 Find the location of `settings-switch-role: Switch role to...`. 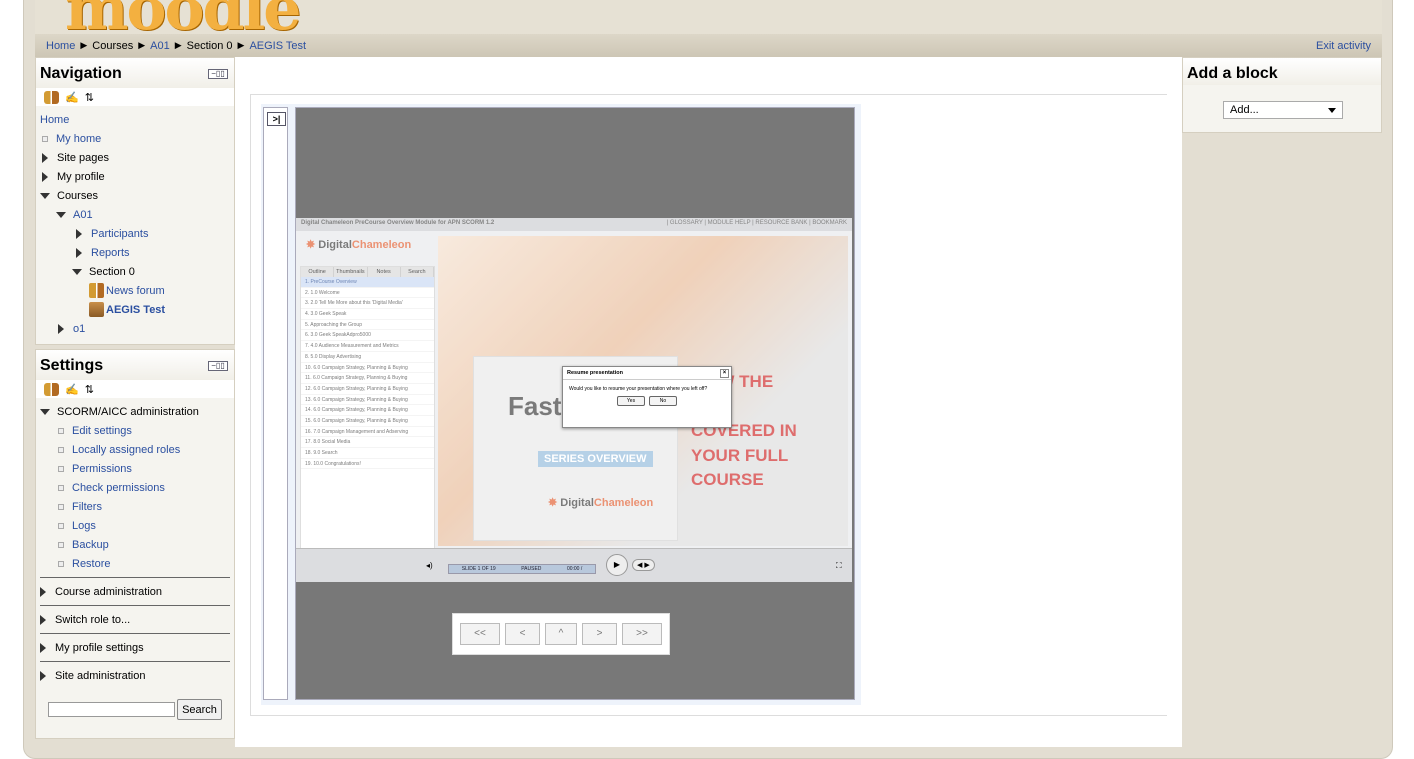

settings-switch-role: Switch role to... is located at coordinates (135, 619).